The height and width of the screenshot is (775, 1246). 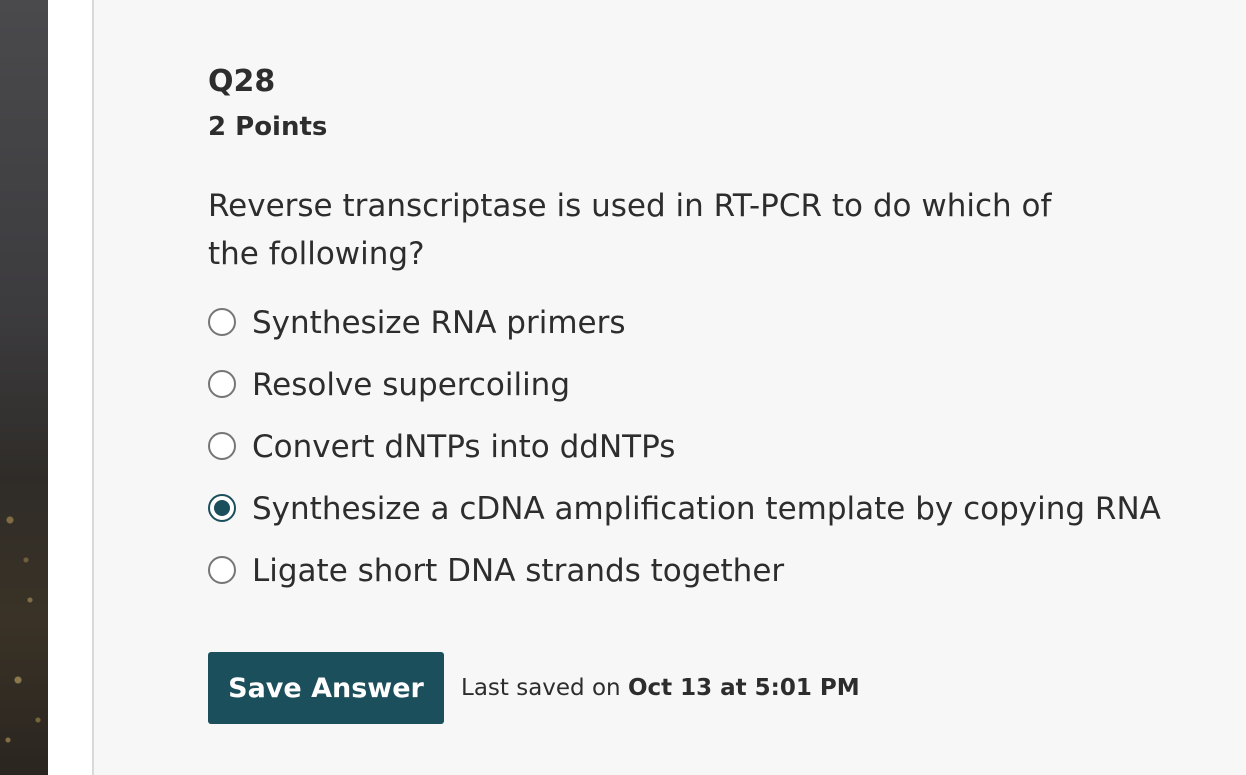 I want to click on question-points: 2 Points, so click(x=268, y=127).